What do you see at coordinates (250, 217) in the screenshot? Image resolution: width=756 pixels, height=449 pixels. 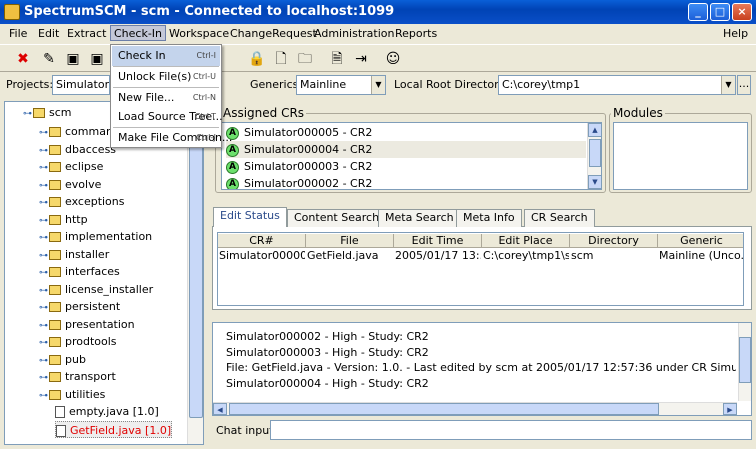 I see `tab-edit-status: Edit Status` at bounding box center [250, 217].